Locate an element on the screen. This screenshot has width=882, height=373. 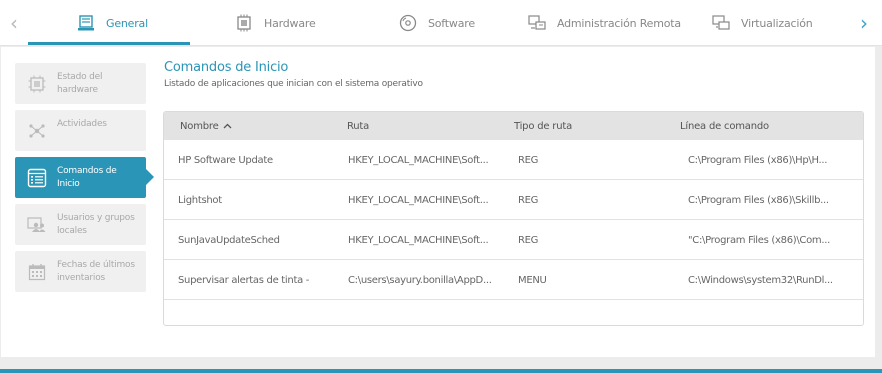
column-header-tipo-ruta: Tipo de ruta is located at coordinates (543, 126).